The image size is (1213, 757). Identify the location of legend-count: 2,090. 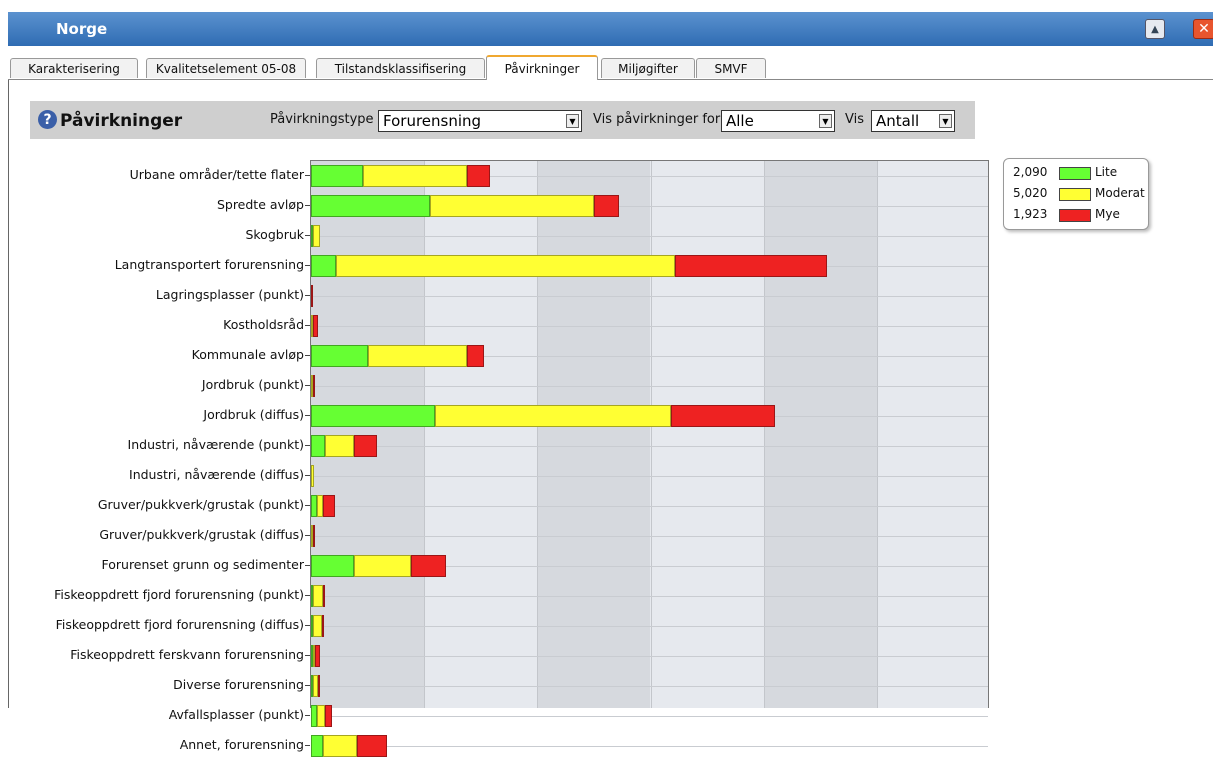
(1030, 172).